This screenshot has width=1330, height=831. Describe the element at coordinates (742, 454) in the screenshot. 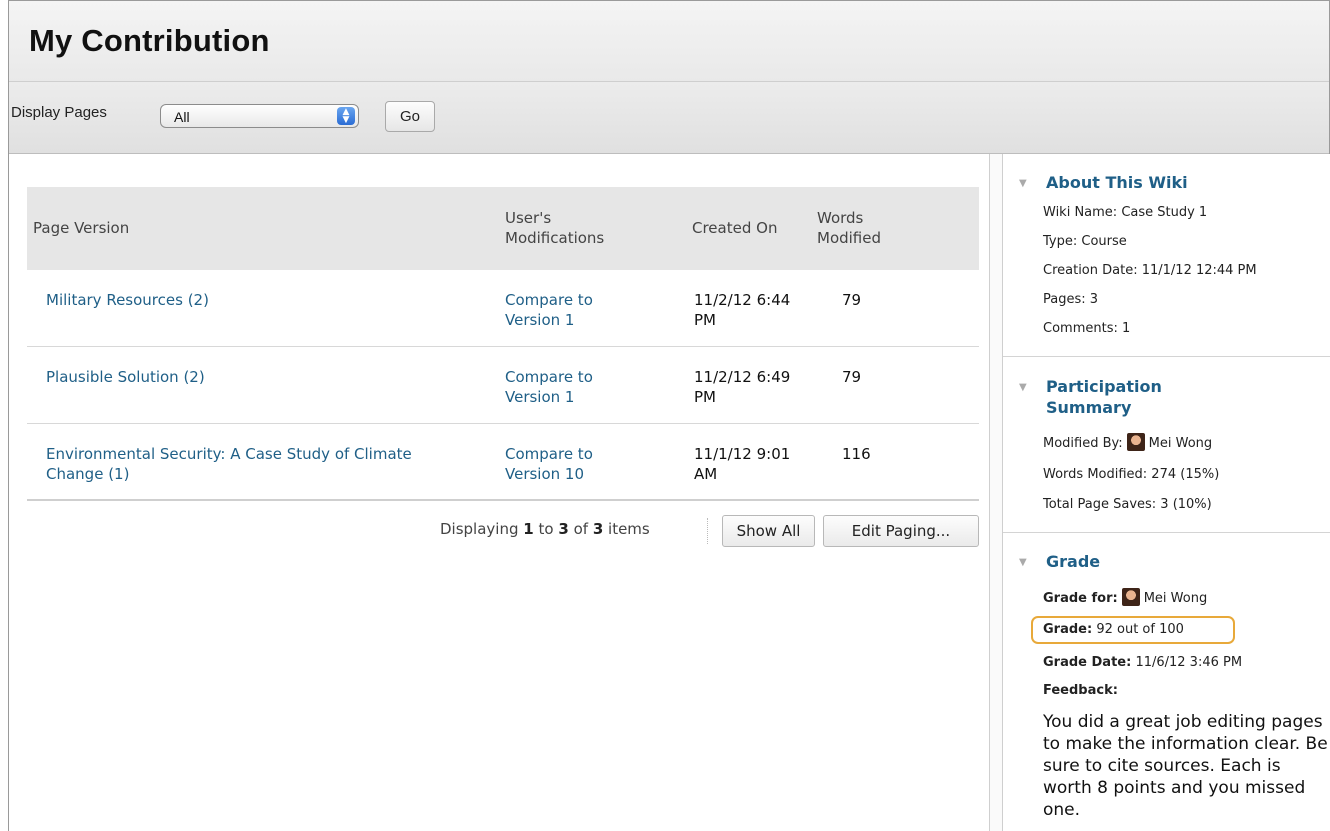

I see `created-on-line1: 11/1/12 9:01` at that location.